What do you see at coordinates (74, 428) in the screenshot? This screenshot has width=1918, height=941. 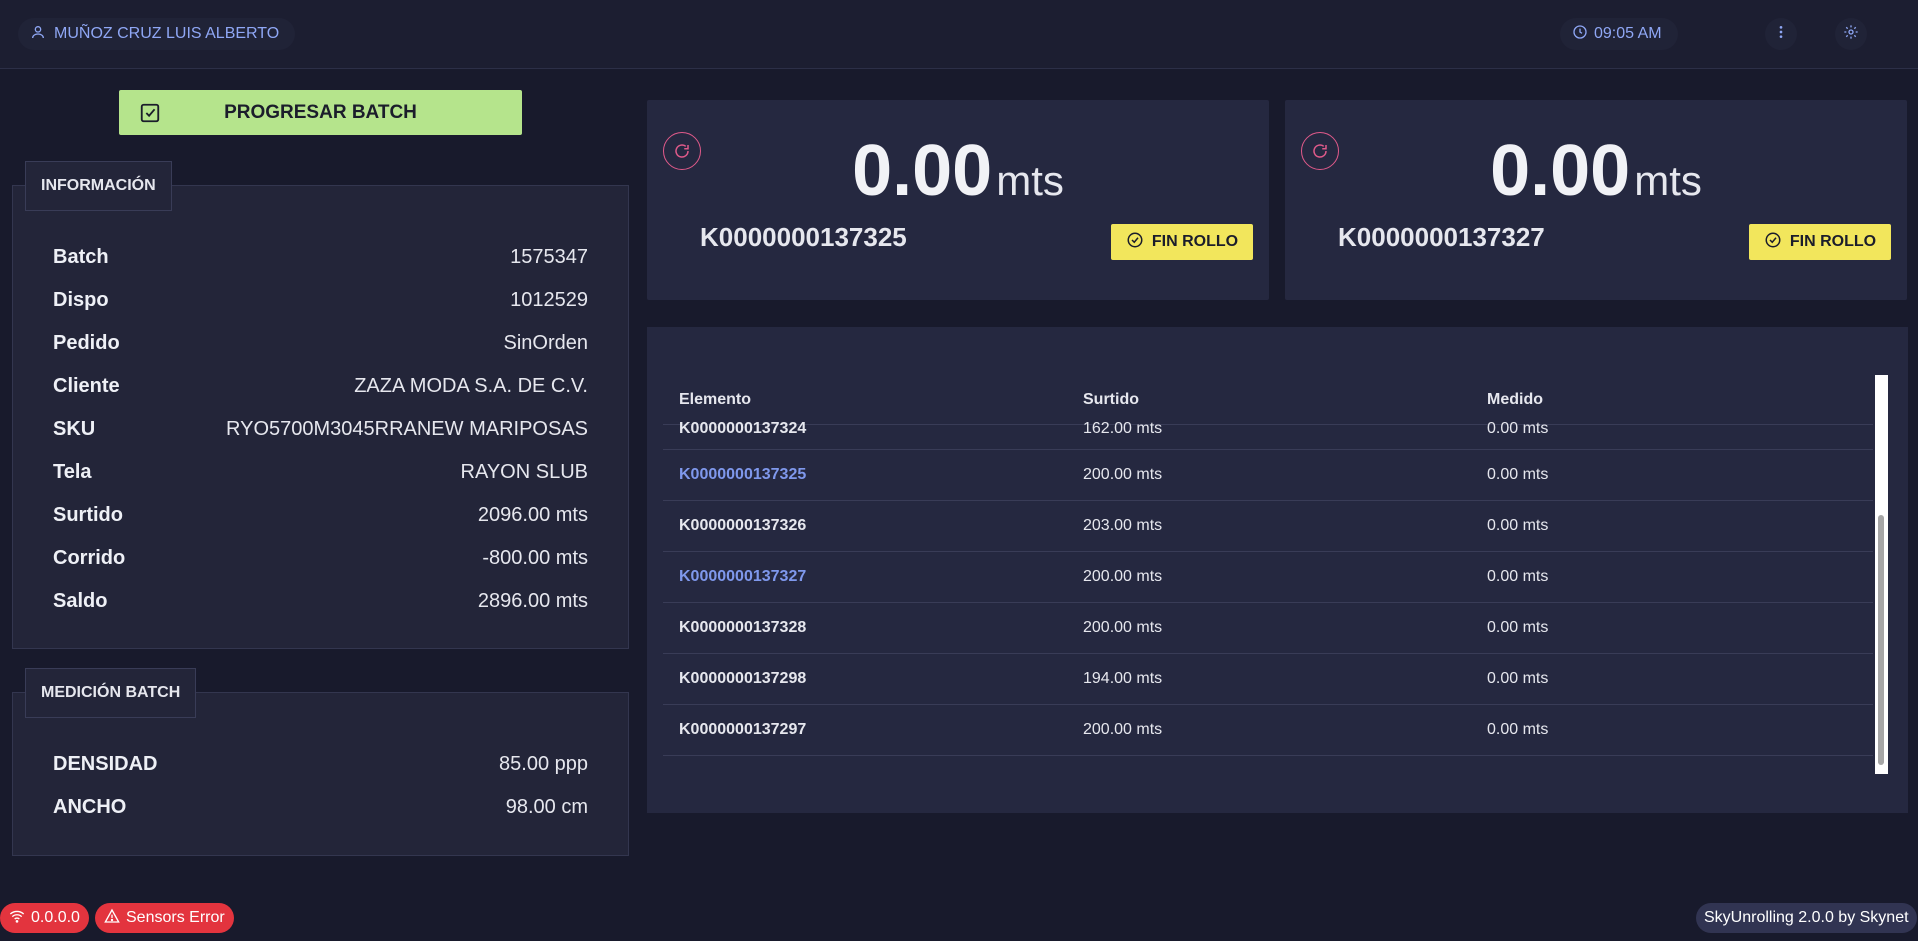 I see `info-label: SKU` at bounding box center [74, 428].